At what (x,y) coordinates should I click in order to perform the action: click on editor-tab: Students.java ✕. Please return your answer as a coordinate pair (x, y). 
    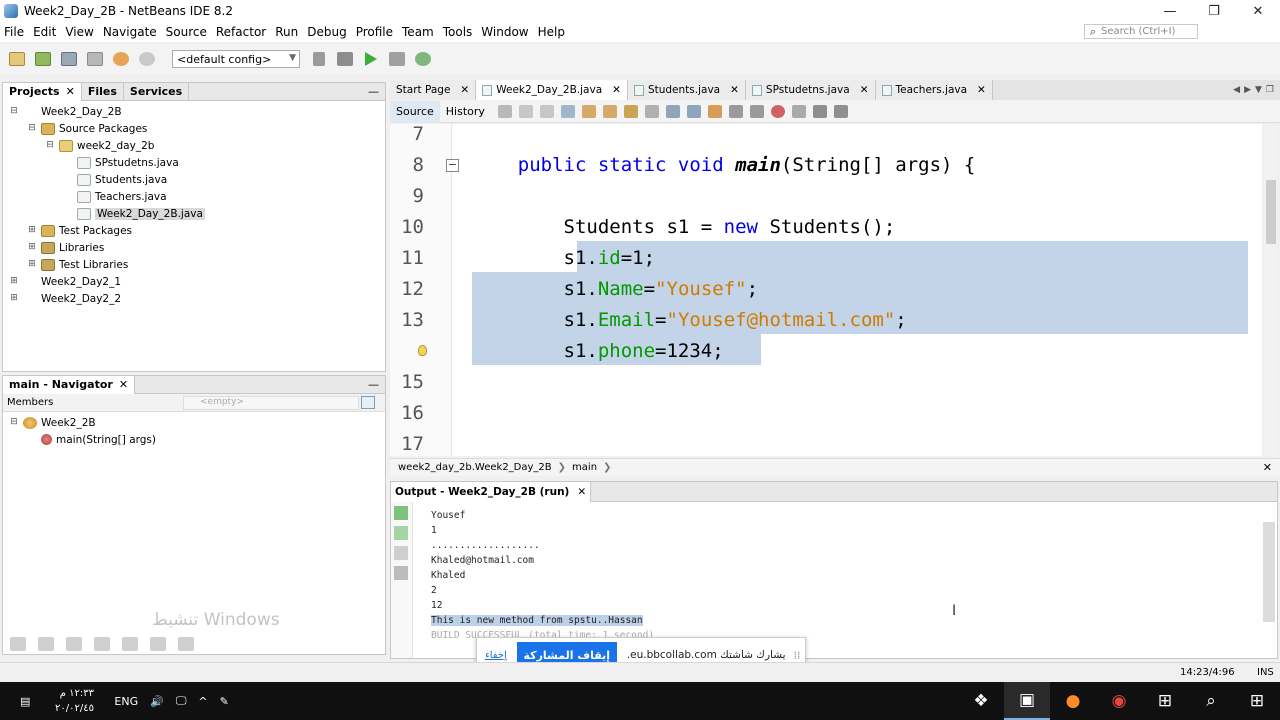
    Looking at the image, I should click on (686, 90).